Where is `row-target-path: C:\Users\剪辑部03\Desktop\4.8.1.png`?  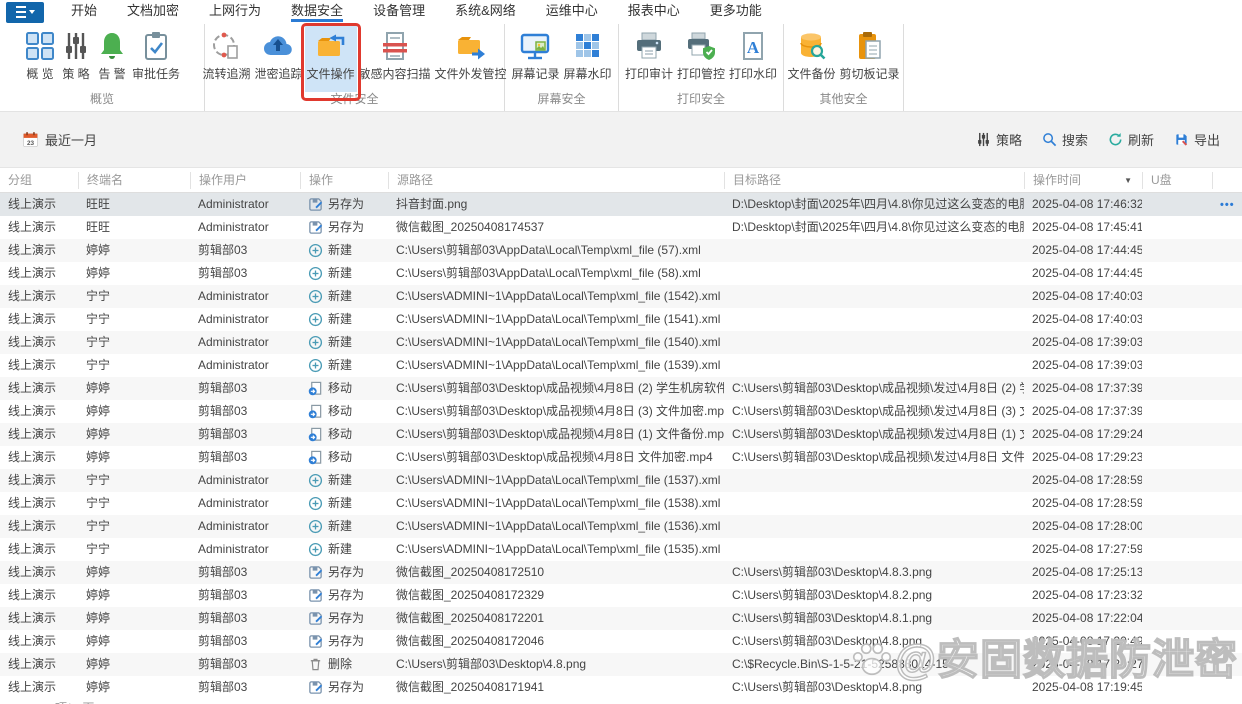
row-target-path: C:\Users\剪辑部03\Desktop\4.8.1.png is located at coordinates (832, 618).